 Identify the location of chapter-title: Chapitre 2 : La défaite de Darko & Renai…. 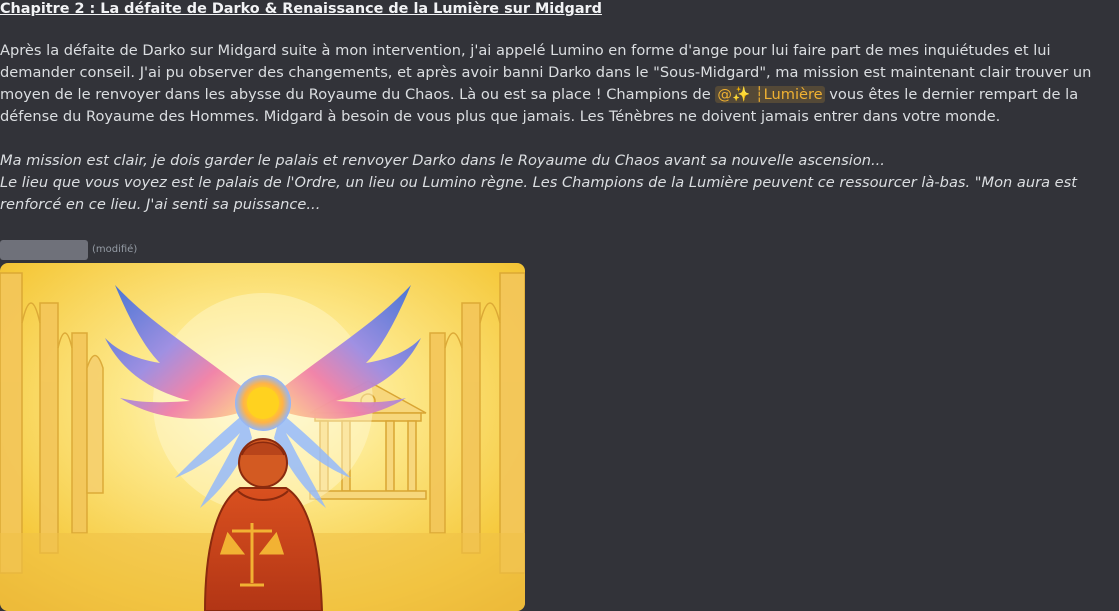
(301, 9).